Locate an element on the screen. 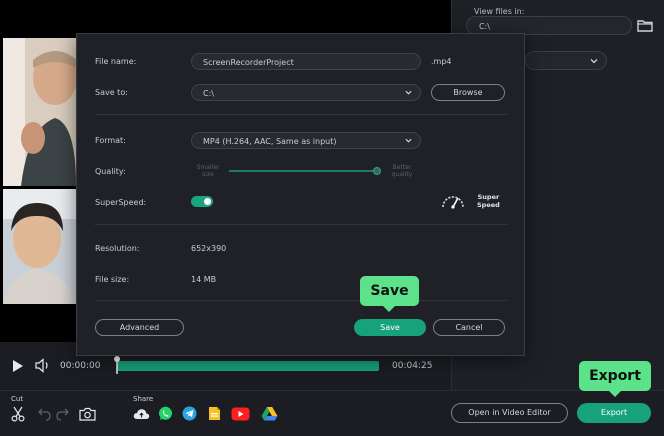 Image resolution: width=664 pixels, height=436 pixels. save-tooltip: Save is located at coordinates (389, 294).